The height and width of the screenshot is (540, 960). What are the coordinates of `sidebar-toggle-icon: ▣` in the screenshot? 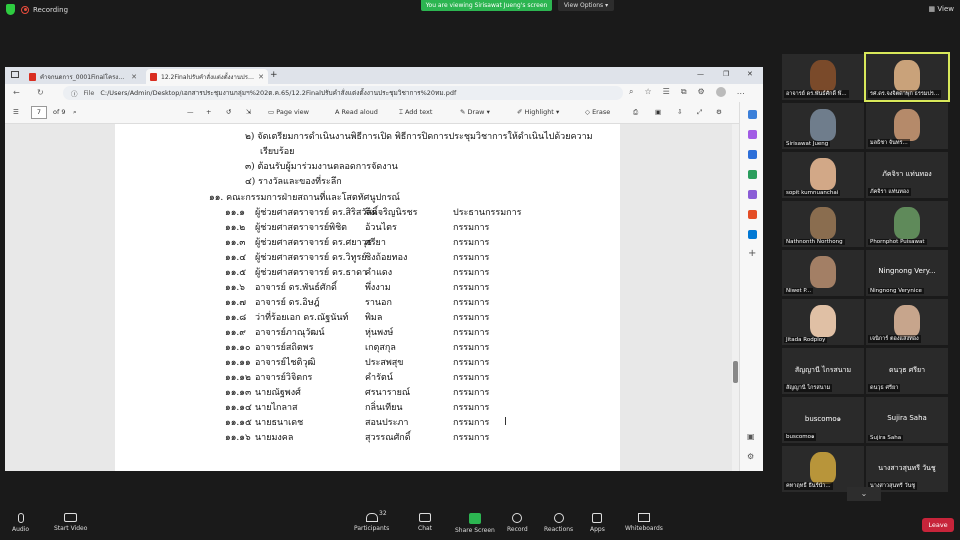 It's located at (751, 436).